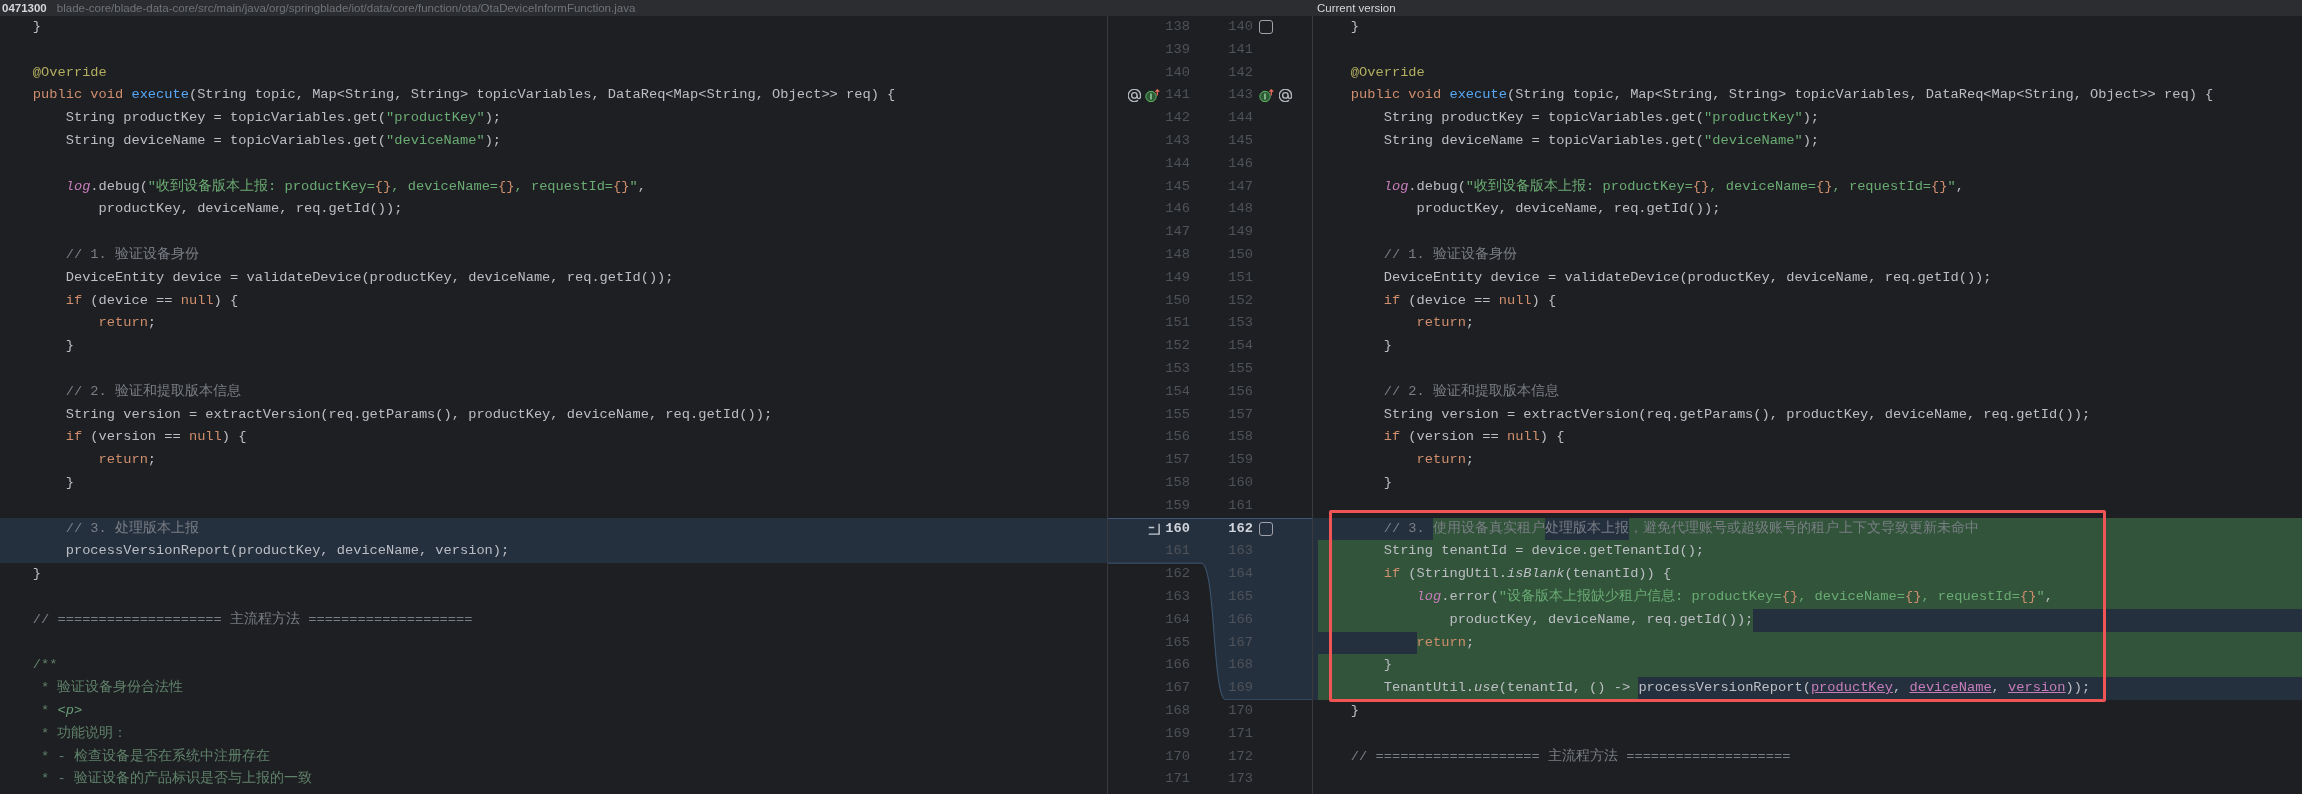 The width and height of the screenshot is (2302, 794). What do you see at coordinates (176, 779) in the screenshot?
I see `code-line: * - 验证设备的产品标识是否与上报的一致` at bounding box center [176, 779].